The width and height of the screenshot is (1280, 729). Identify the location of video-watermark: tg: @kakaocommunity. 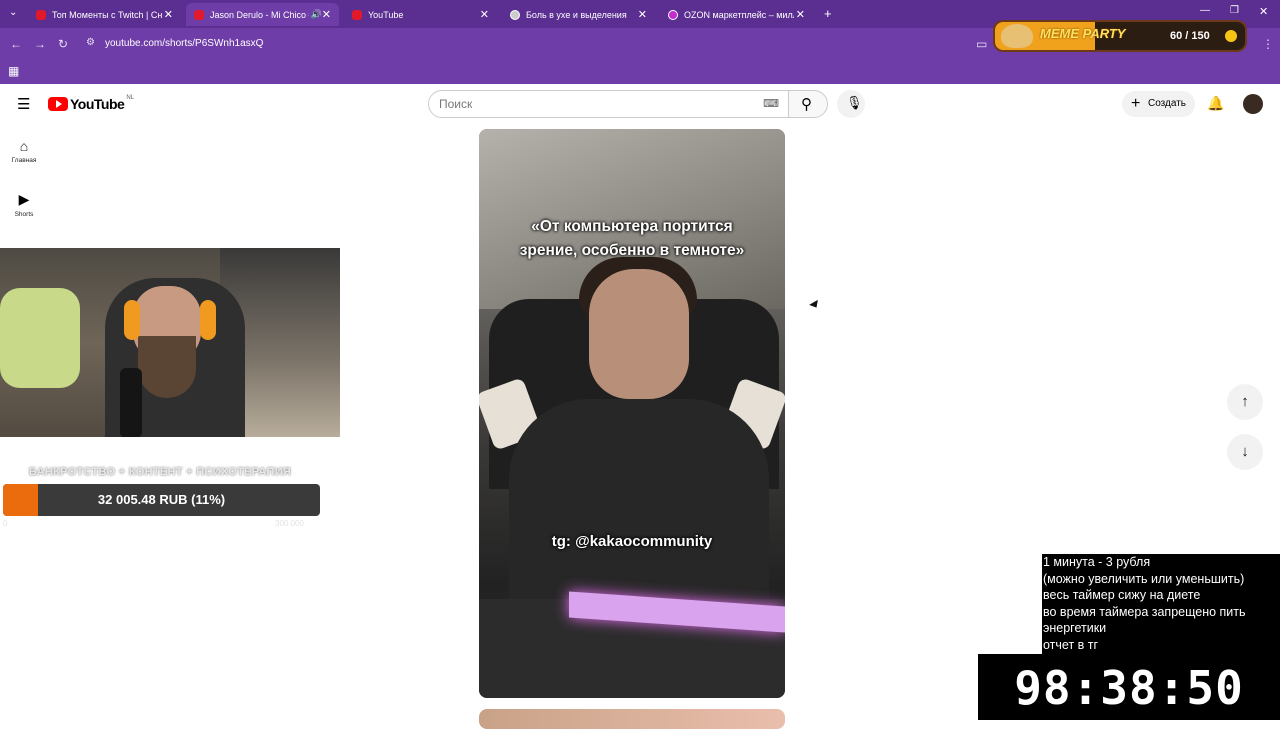
(632, 541).